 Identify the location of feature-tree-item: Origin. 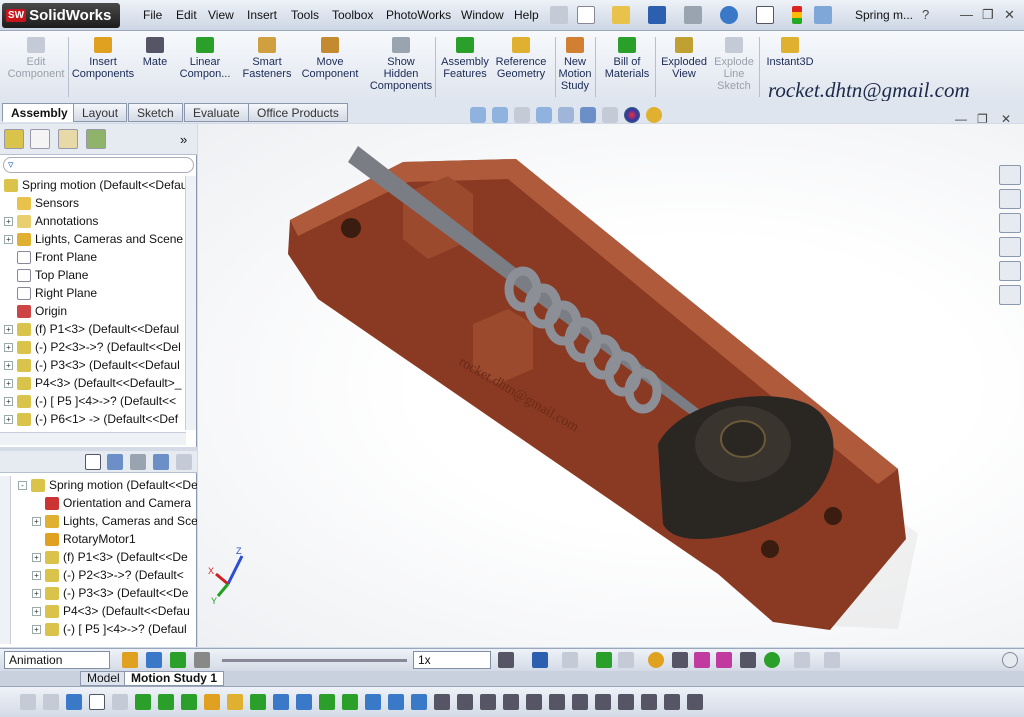
(93, 311).